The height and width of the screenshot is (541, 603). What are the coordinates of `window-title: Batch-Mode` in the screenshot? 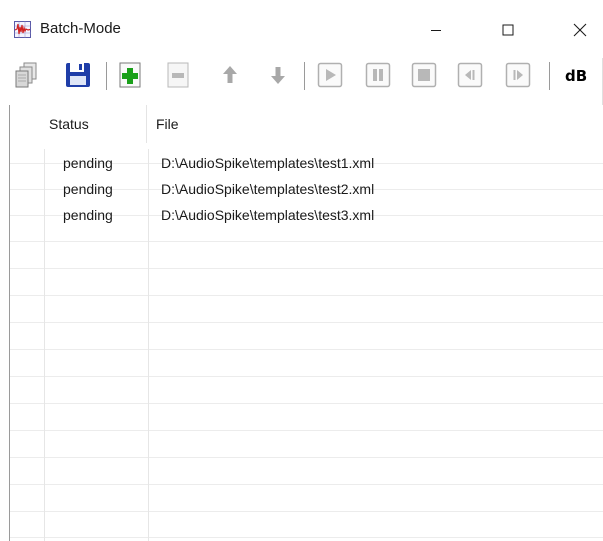 It's located at (80, 28).